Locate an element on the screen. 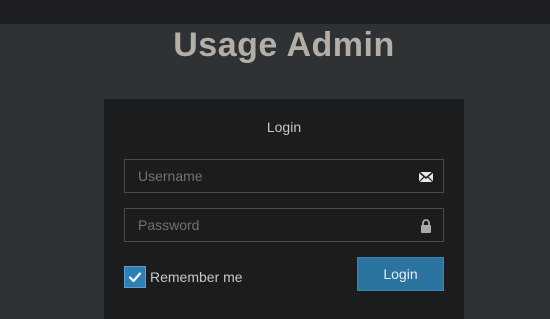  login-heading: Login is located at coordinates (284, 127).